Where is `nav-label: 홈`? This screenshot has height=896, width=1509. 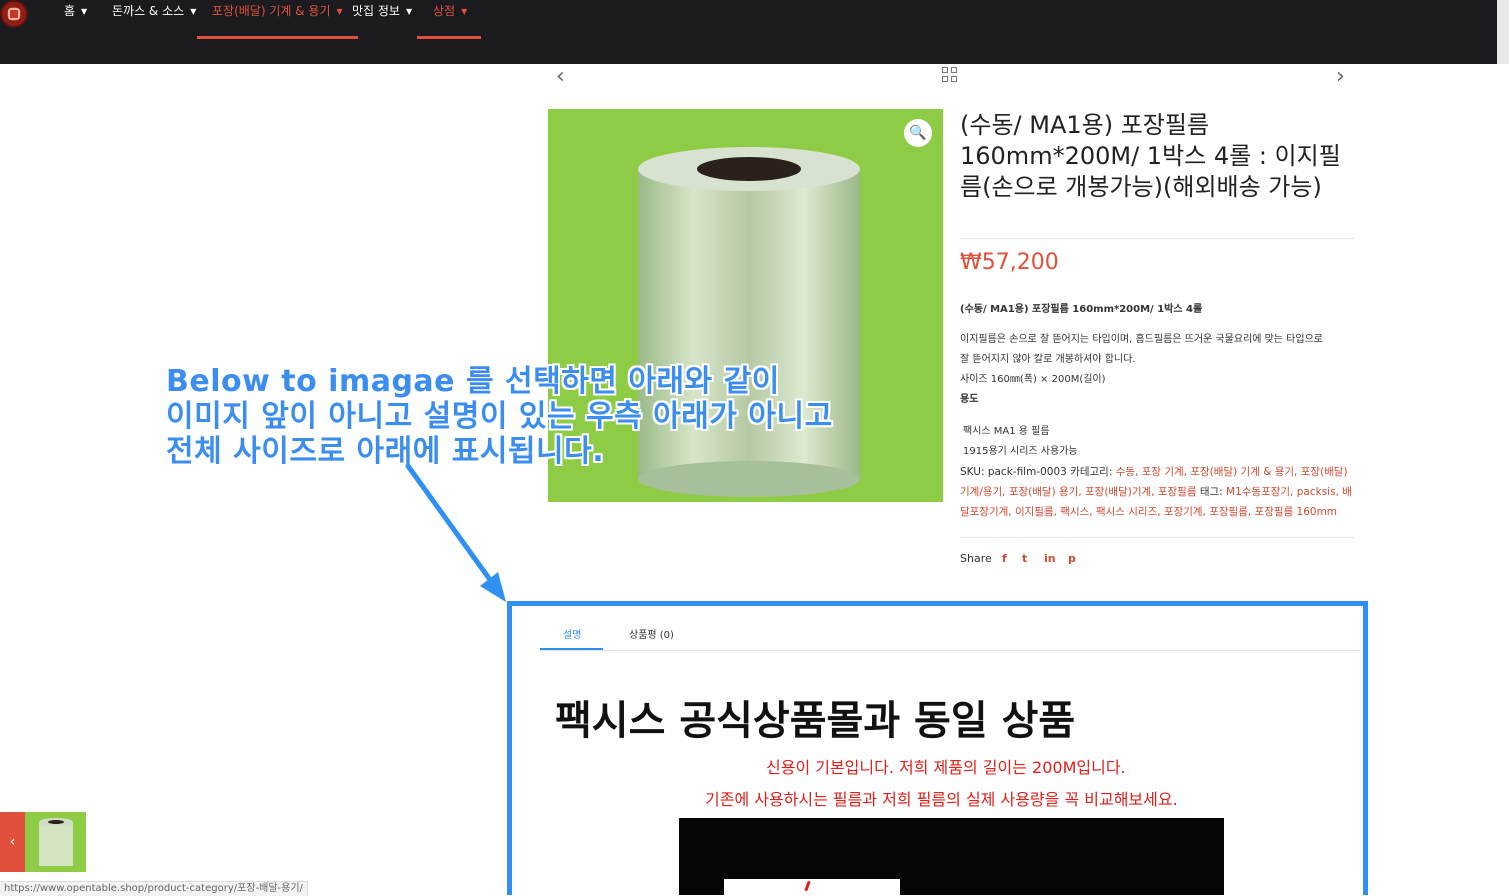 nav-label: 홈 is located at coordinates (70, 11).